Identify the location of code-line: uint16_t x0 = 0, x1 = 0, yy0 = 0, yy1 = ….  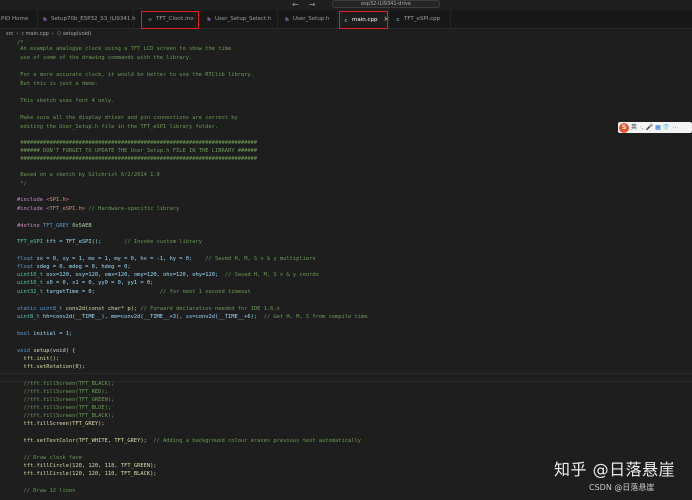
(85, 283).